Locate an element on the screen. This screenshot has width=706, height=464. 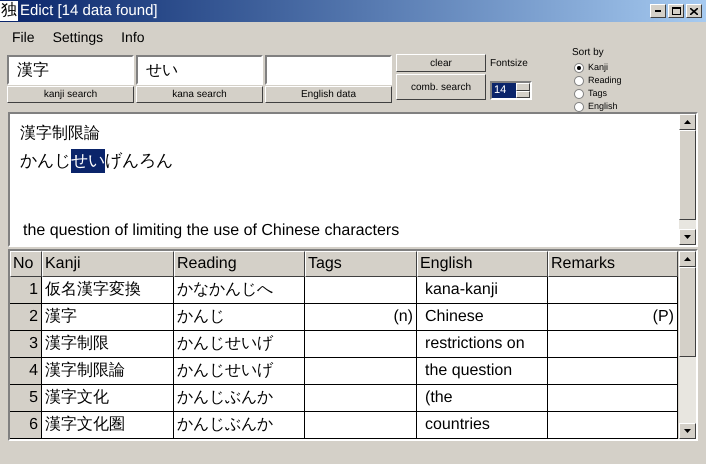
table-cell: (P) is located at coordinates (613, 317).